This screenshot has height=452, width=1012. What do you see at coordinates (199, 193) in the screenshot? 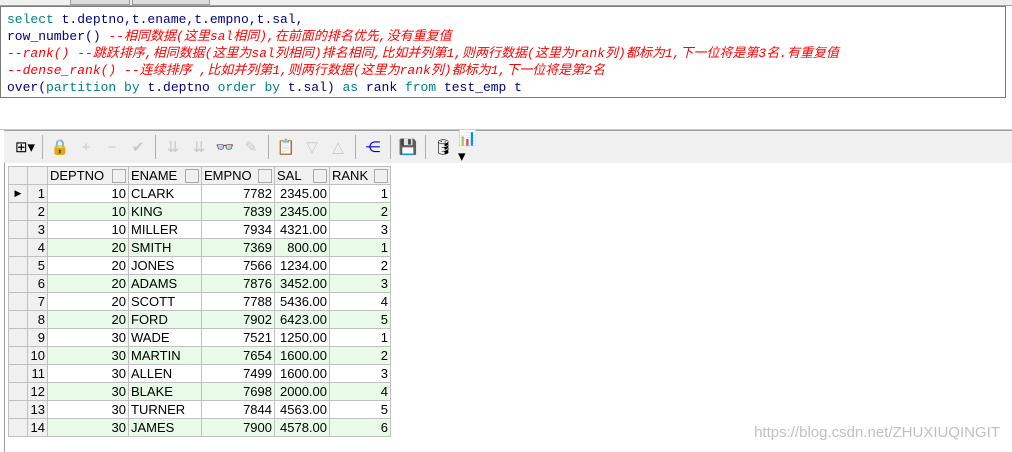
I see `table-row: ▶ 1 10 CLARK 7782 2345.00 1` at bounding box center [199, 193].